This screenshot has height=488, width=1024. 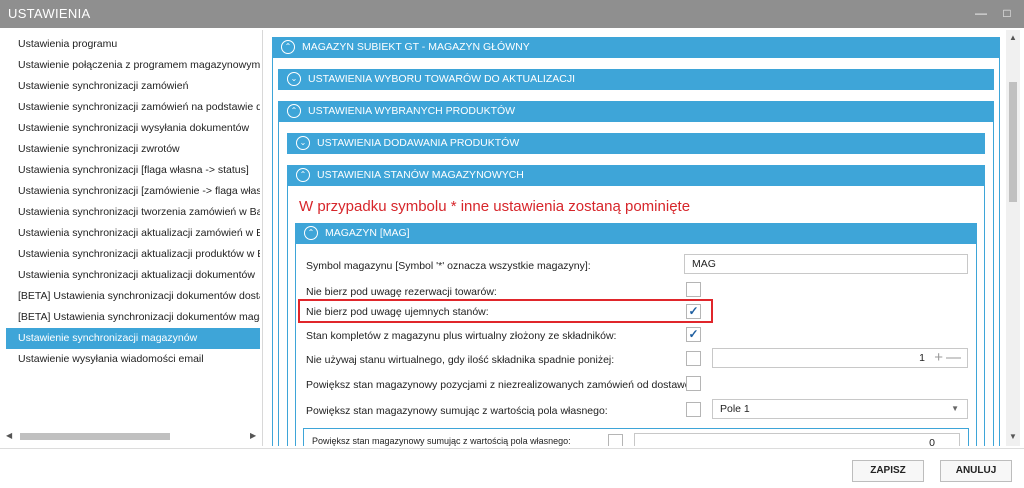 What do you see at coordinates (922, 358) in the screenshot?
I see `stepper-value: 1` at bounding box center [922, 358].